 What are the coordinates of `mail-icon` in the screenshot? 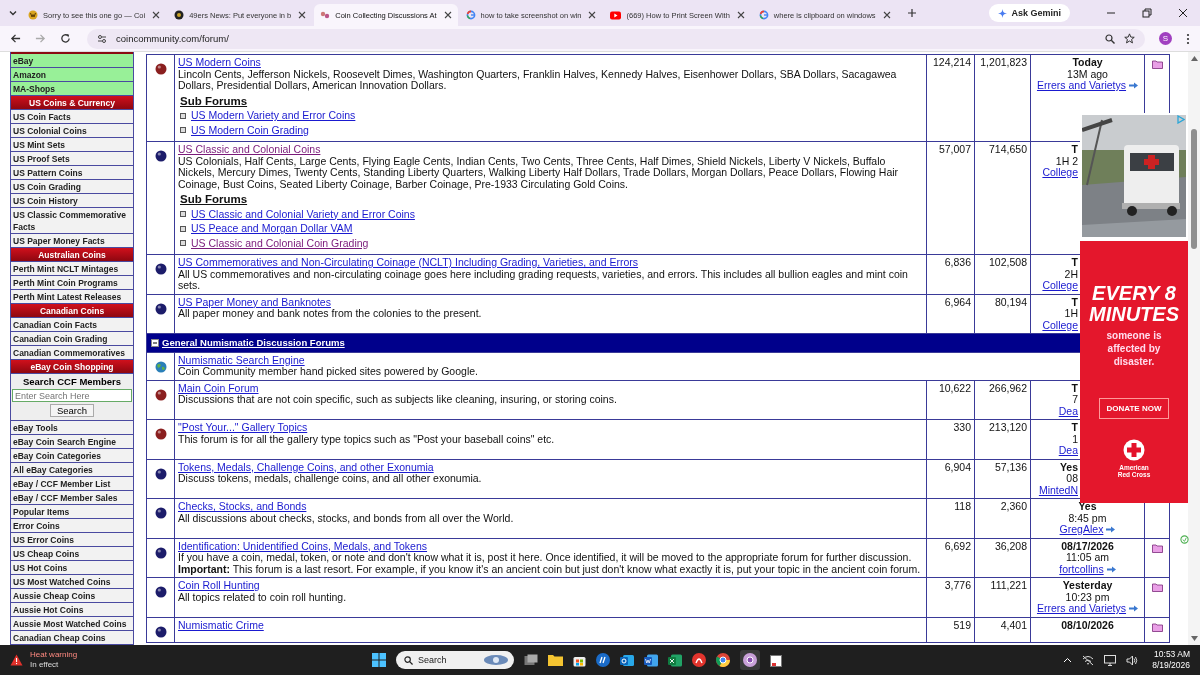 It's located at (627, 660).